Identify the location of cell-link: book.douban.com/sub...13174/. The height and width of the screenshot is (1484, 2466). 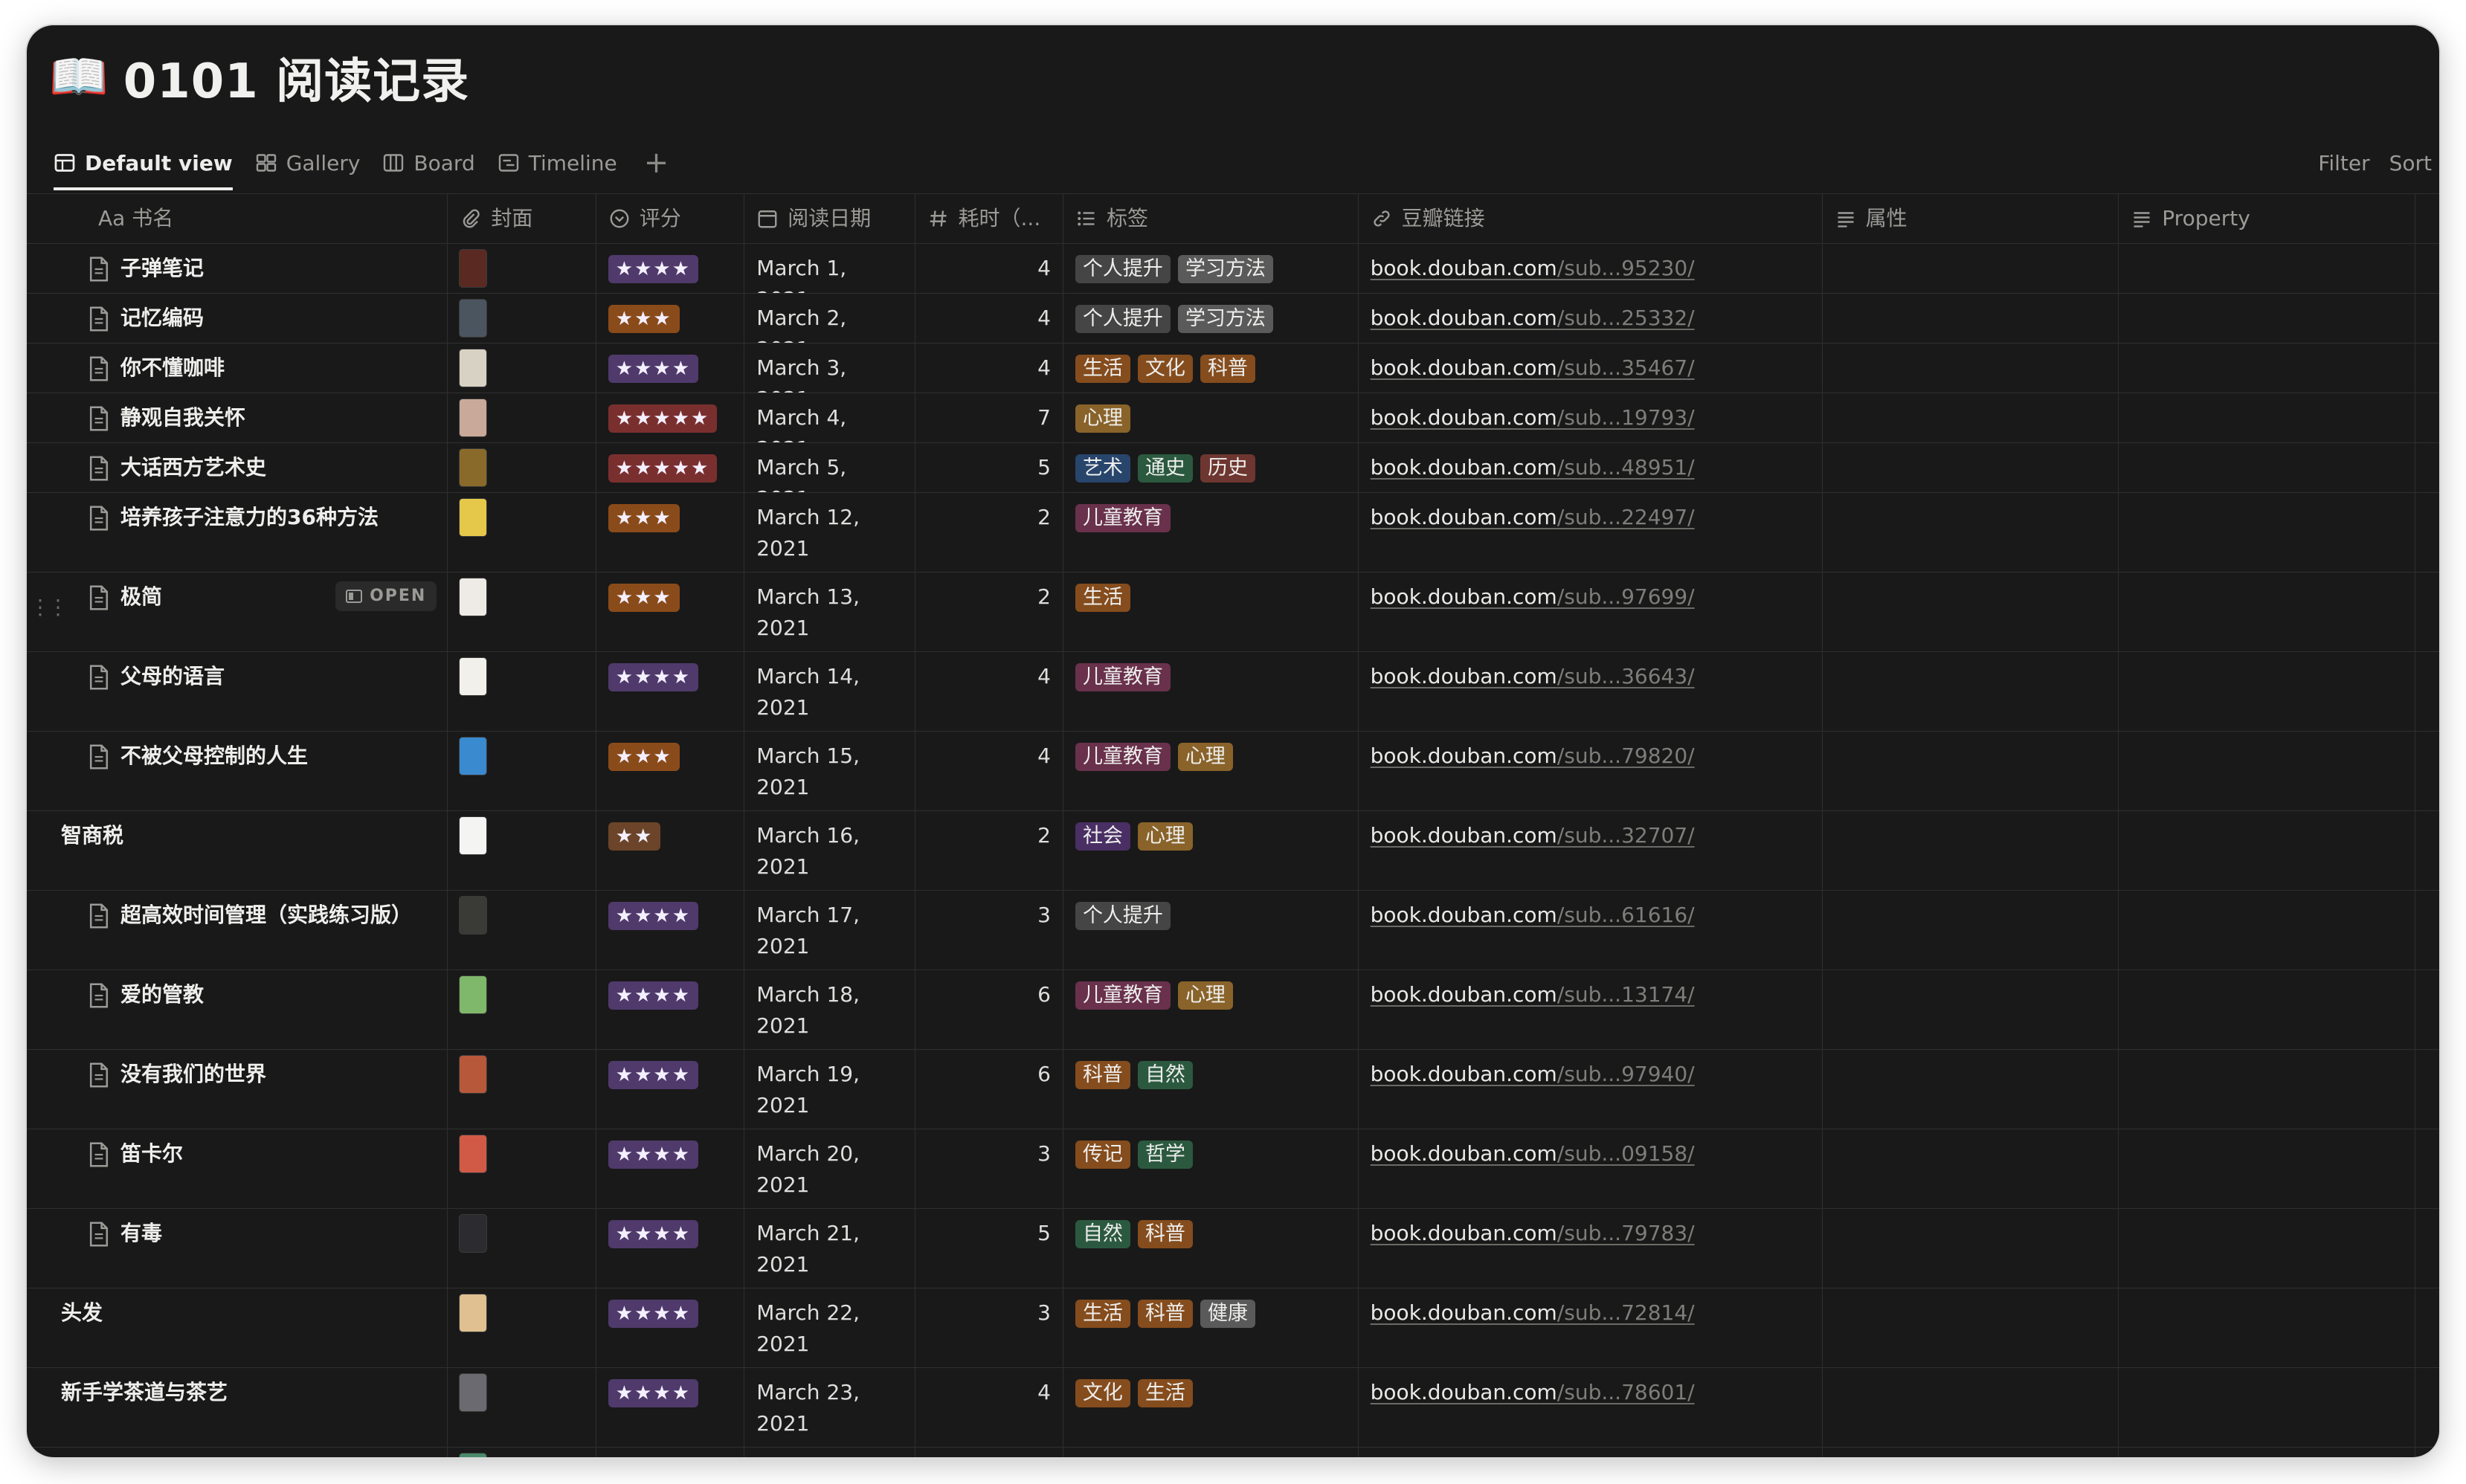
(1591, 1009).